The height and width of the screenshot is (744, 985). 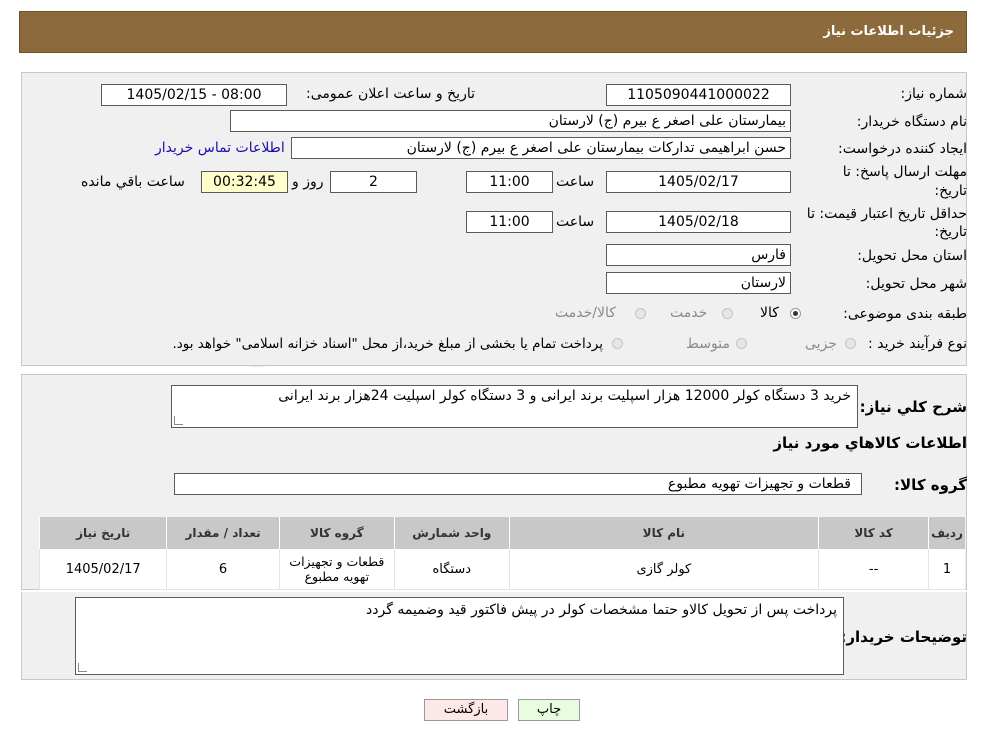 What do you see at coordinates (916, 284) in the screenshot?
I see `city-label: شهر محل تحویل:` at bounding box center [916, 284].